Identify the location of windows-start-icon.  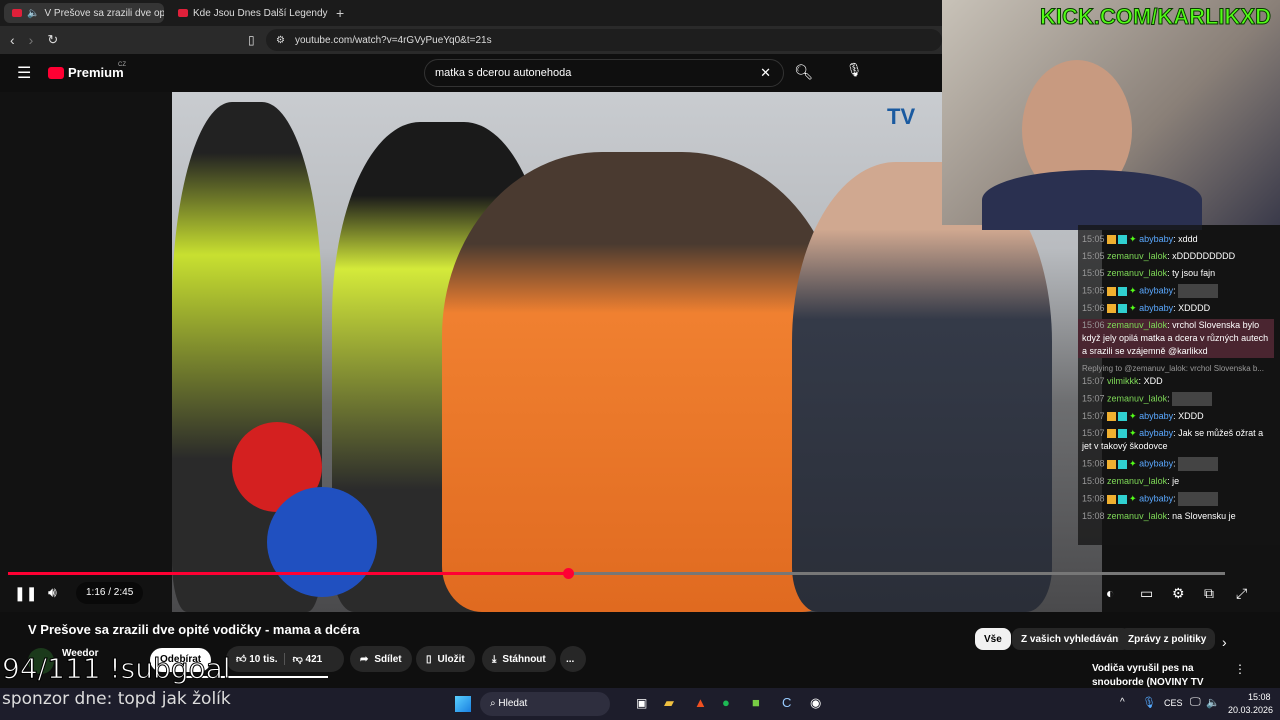
(463, 704).